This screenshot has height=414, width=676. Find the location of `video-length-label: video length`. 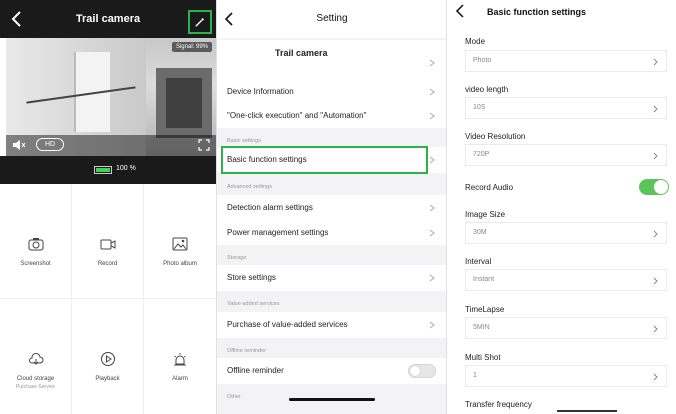

video-length-label: video length is located at coordinates (487, 89).